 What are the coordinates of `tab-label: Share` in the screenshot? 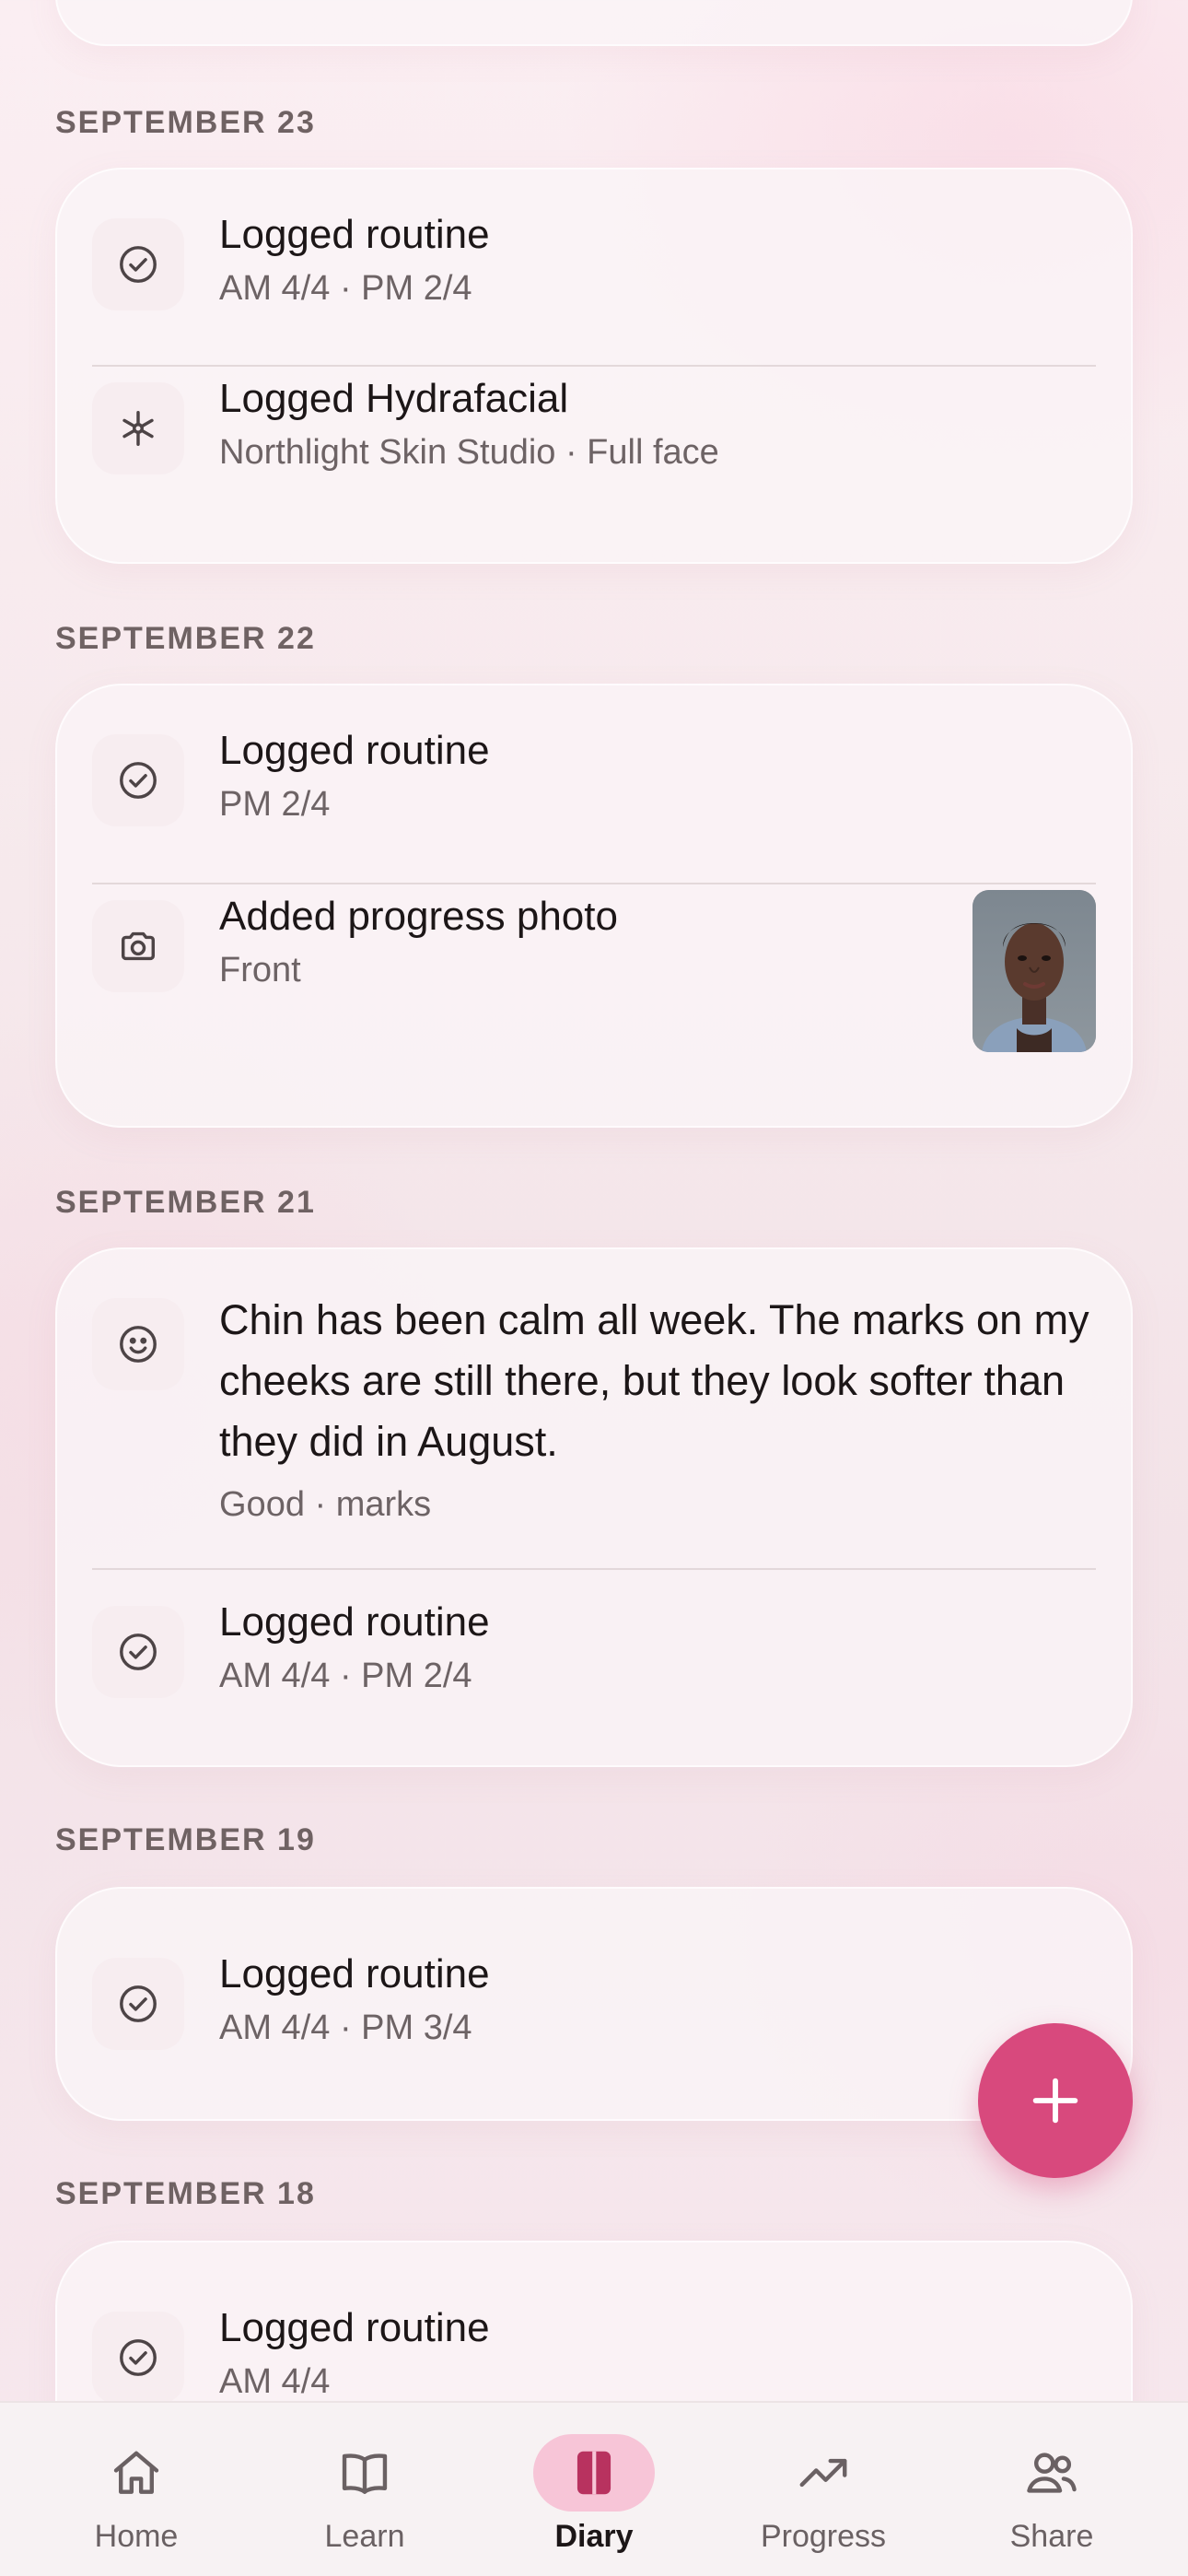 It's located at (1051, 2536).